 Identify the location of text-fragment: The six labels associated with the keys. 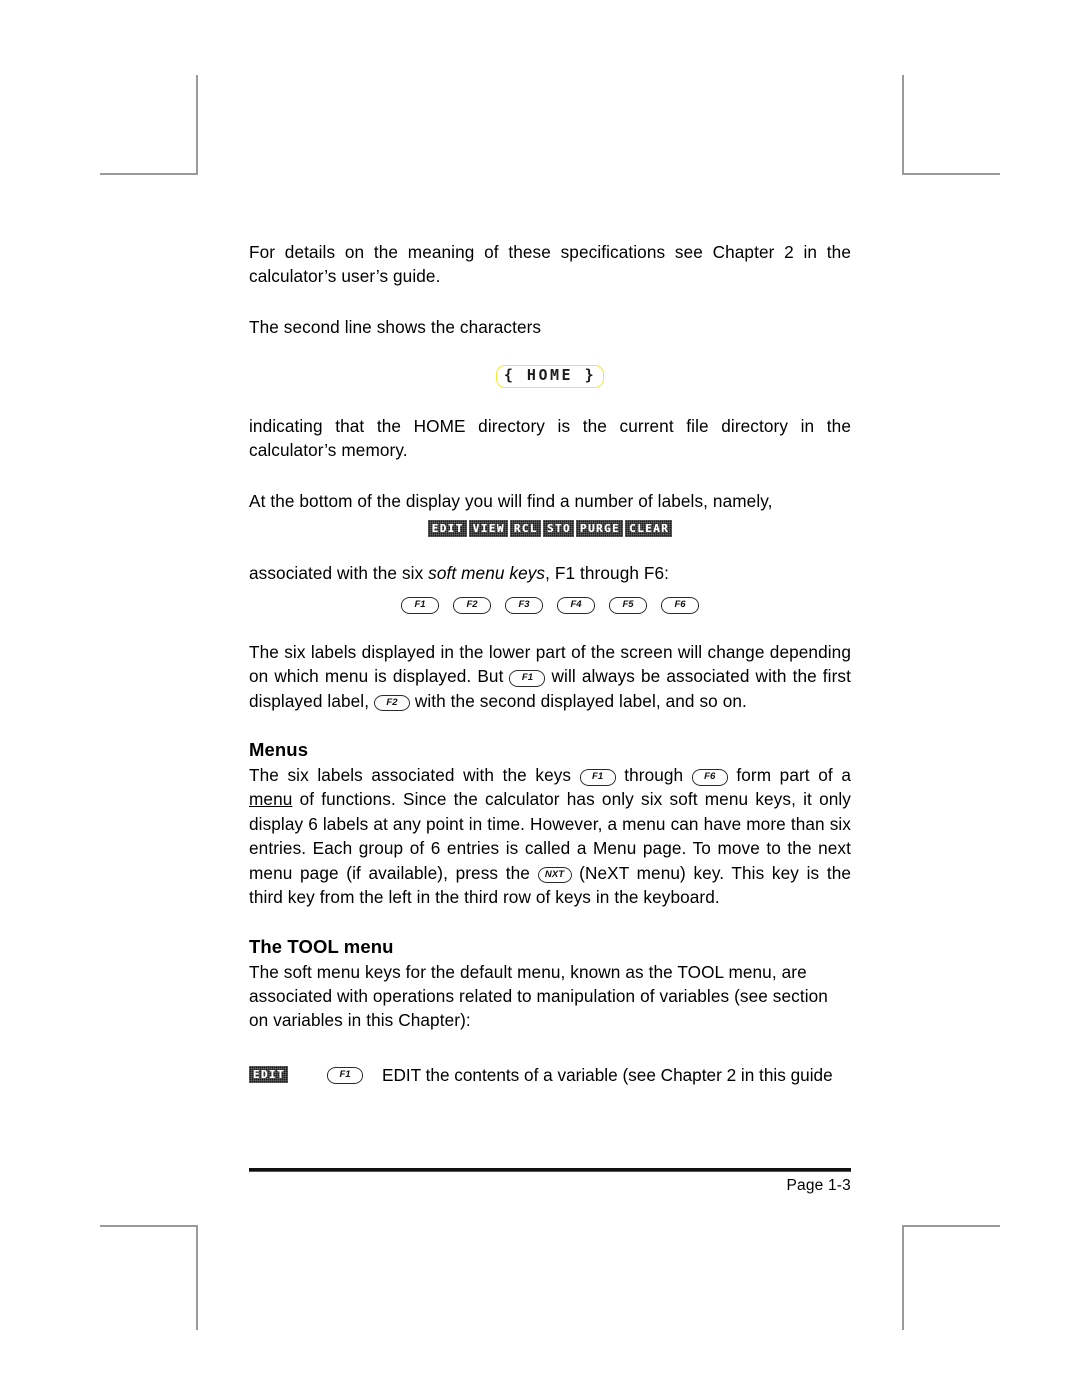
(414, 774).